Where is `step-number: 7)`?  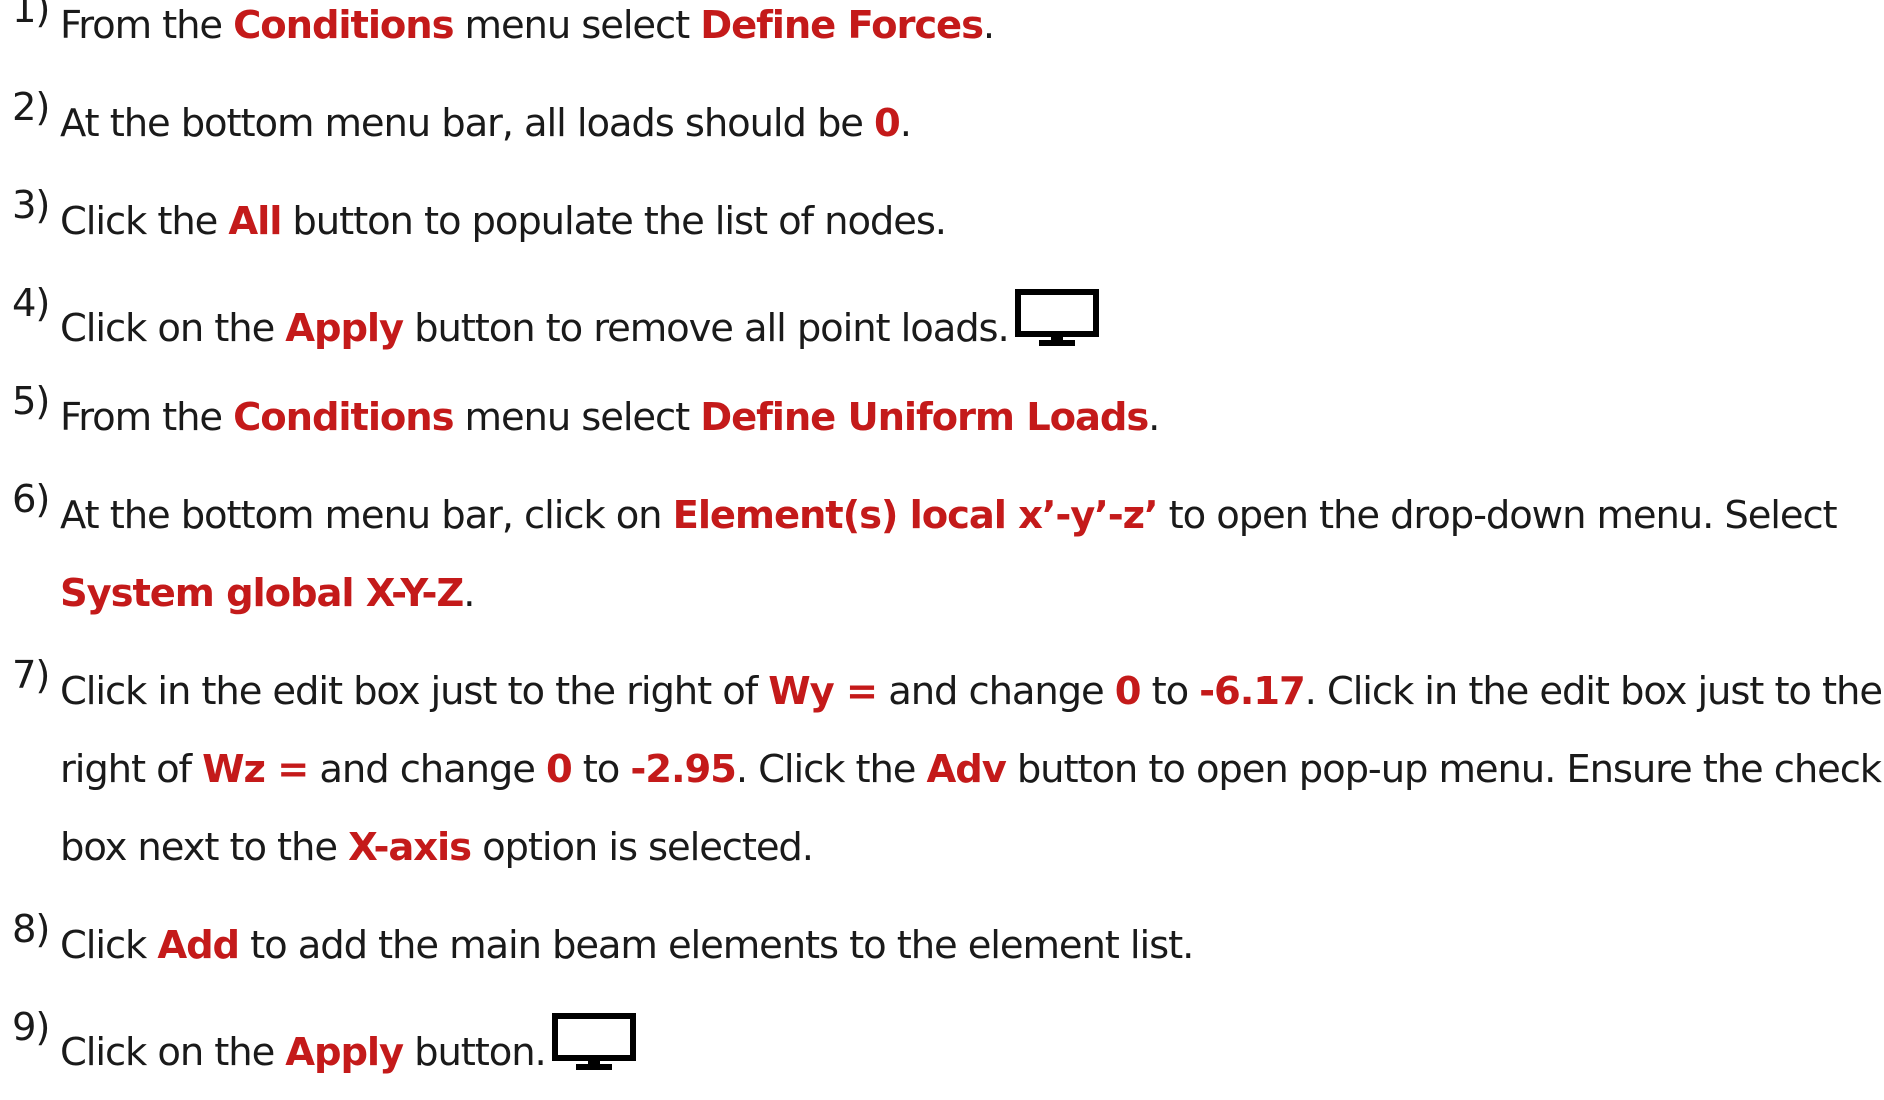
step-number: 7) is located at coordinates (31, 675).